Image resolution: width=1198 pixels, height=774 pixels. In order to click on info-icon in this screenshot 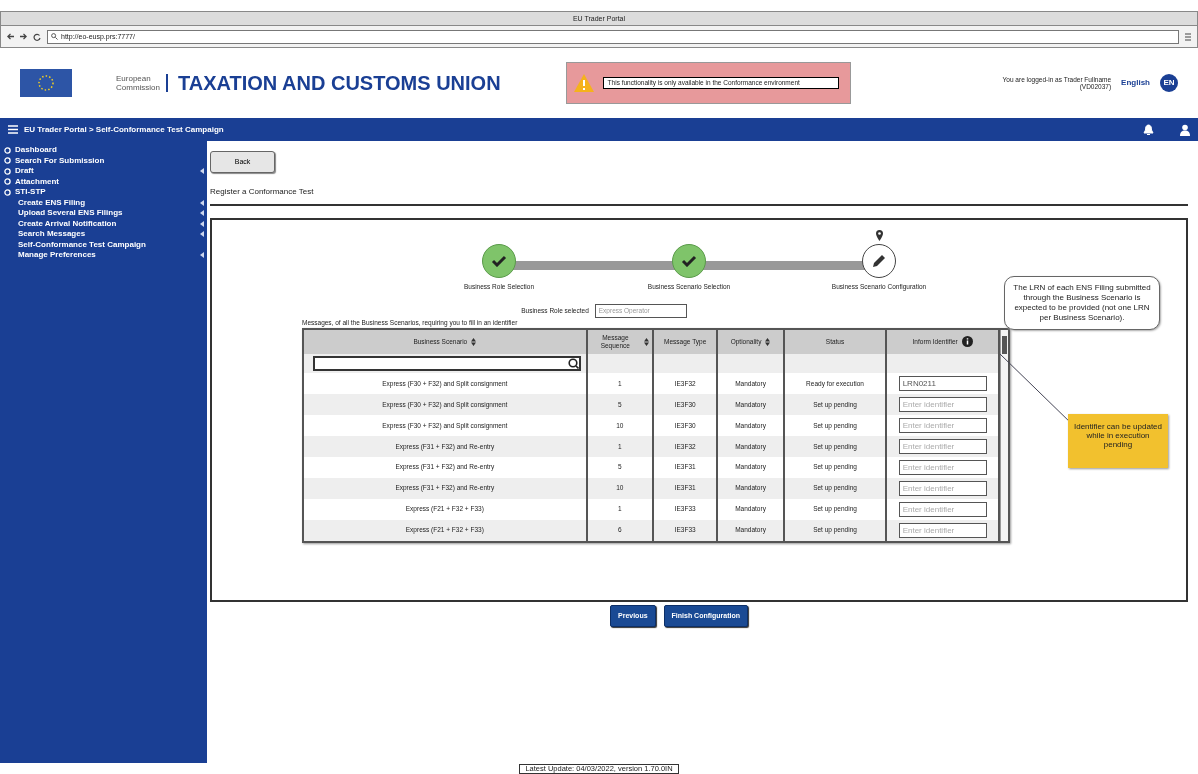, I will do `click(967, 341)`.